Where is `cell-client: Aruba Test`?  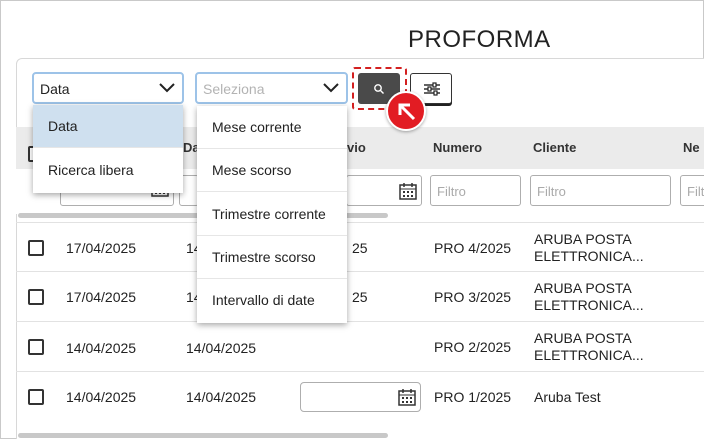 cell-client: Aruba Test is located at coordinates (567, 397).